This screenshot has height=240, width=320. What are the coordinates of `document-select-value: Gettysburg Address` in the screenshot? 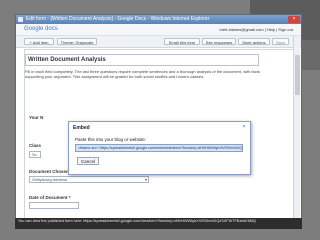 It's located at (50, 179).